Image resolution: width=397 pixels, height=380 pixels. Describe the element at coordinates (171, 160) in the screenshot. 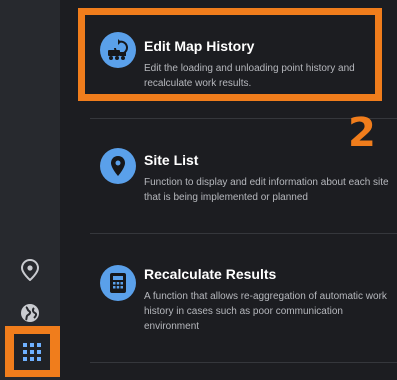

I see `menu-item-title: Site List` at that location.